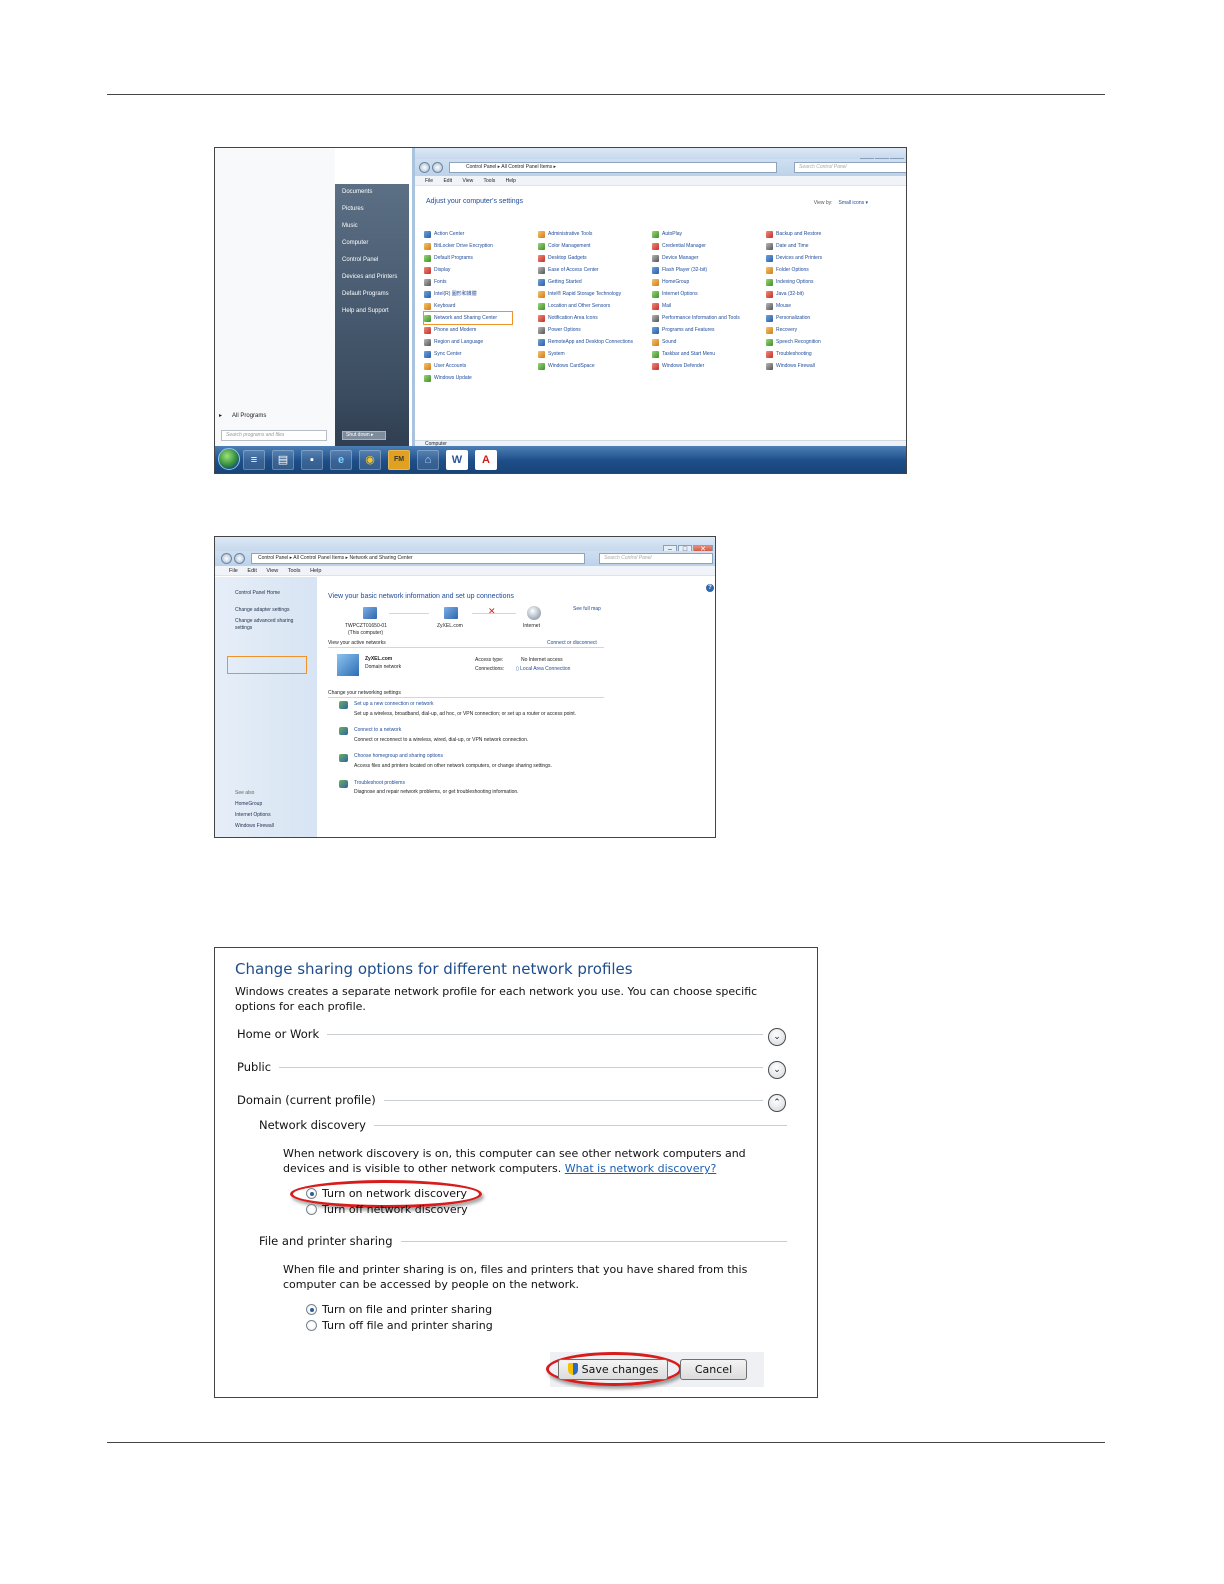 Image resolution: width=1224 pixels, height=1584 pixels. What do you see at coordinates (500, 1100) in the screenshot?
I see `profile-domain: Domain (current profile)` at bounding box center [500, 1100].